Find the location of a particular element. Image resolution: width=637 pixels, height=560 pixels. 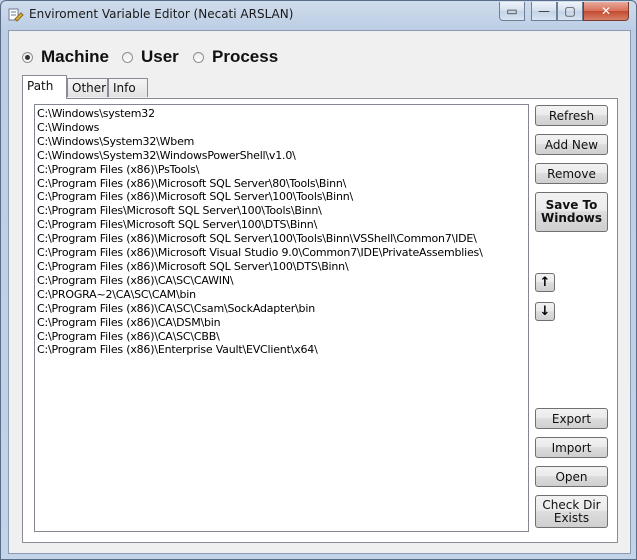

check-dir-exists-label-line1: Check Dir is located at coordinates (571, 504).